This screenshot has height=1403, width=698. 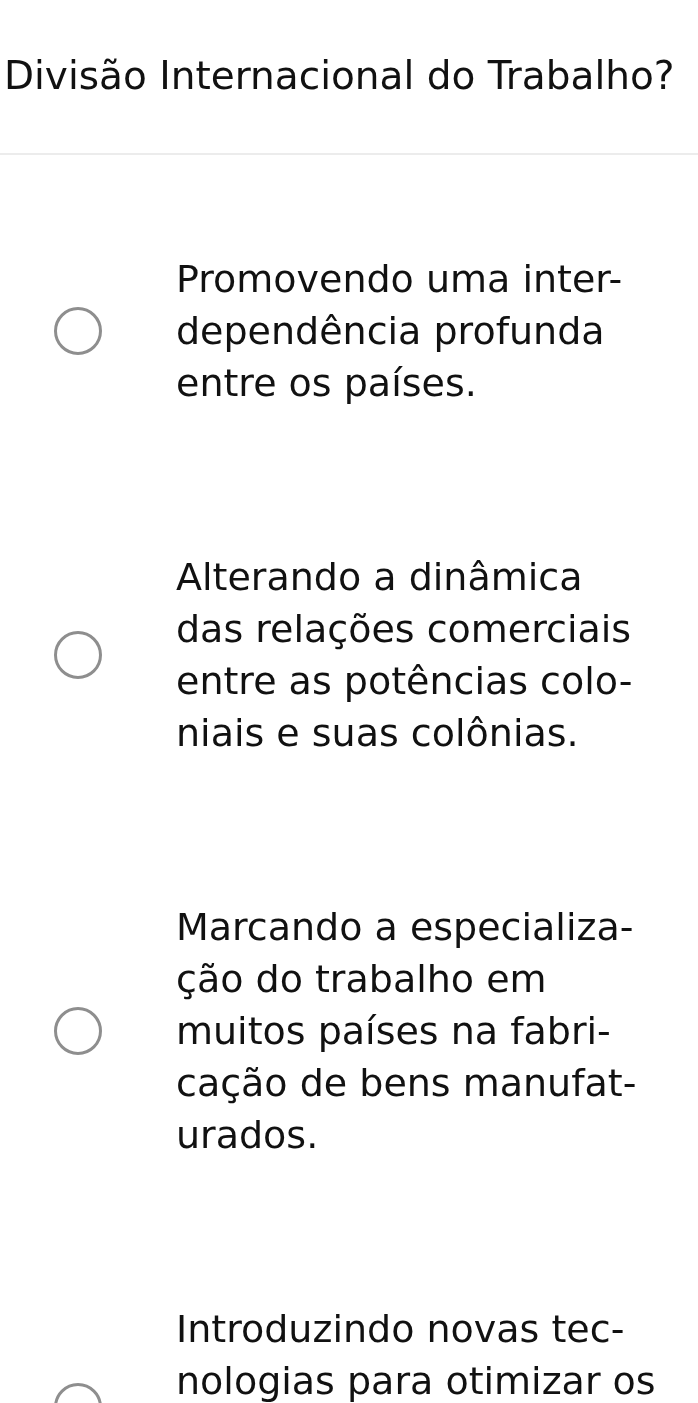 I want to click on option-text: Alterando a dinâmica das relações comerciais entre as potências colo- niais e suas colônias., so click(x=404, y=655).